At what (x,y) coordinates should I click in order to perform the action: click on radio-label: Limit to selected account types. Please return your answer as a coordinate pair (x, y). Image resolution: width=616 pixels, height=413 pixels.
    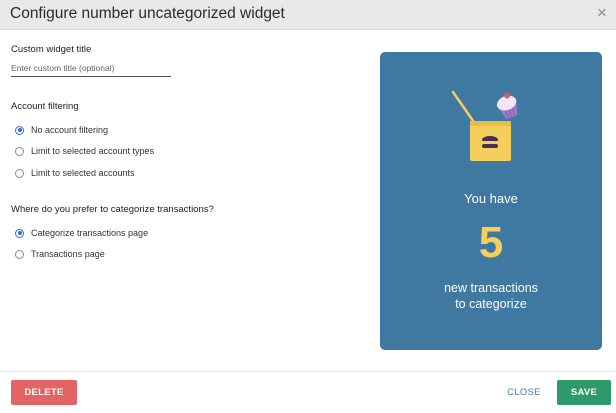
    Looking at the image, I should click on (93, 151).